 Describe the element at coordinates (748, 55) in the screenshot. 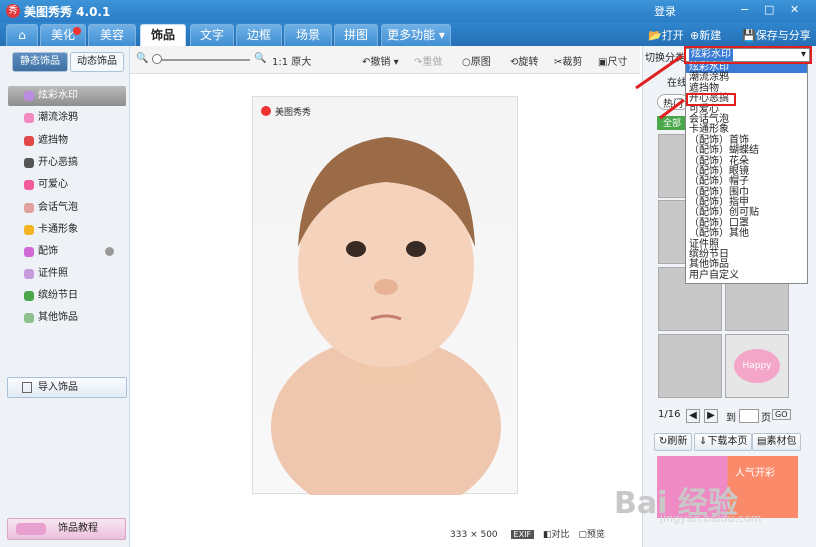

I see `highlight-box-dropdown` at that location.